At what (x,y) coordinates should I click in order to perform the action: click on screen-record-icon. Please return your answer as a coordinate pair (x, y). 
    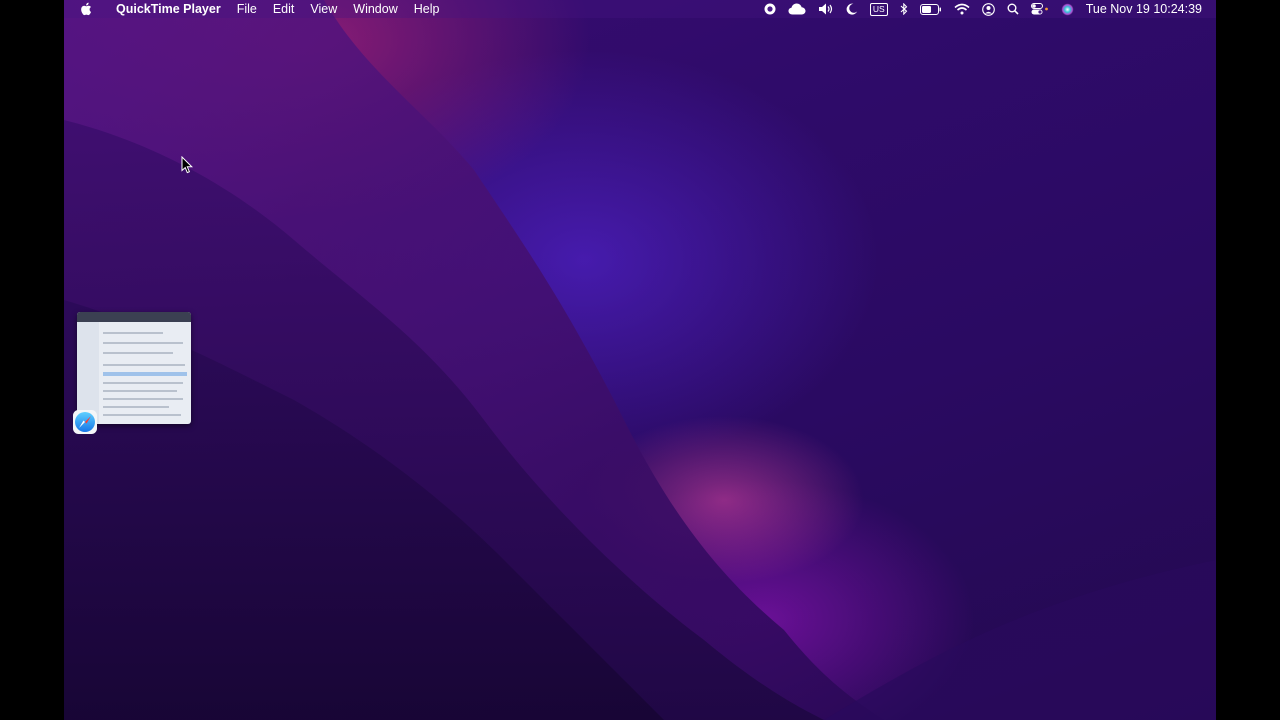
    Looking at the image, I should click on (770, 9).